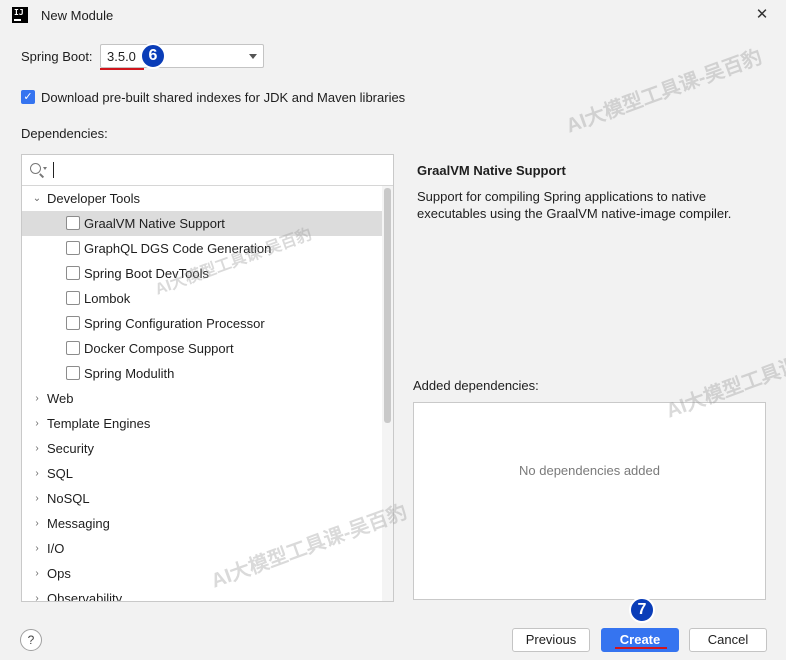 The height and width of the screenshot is (660, 786). I want to click on search-options-chevron-icon, so click(45, 168).